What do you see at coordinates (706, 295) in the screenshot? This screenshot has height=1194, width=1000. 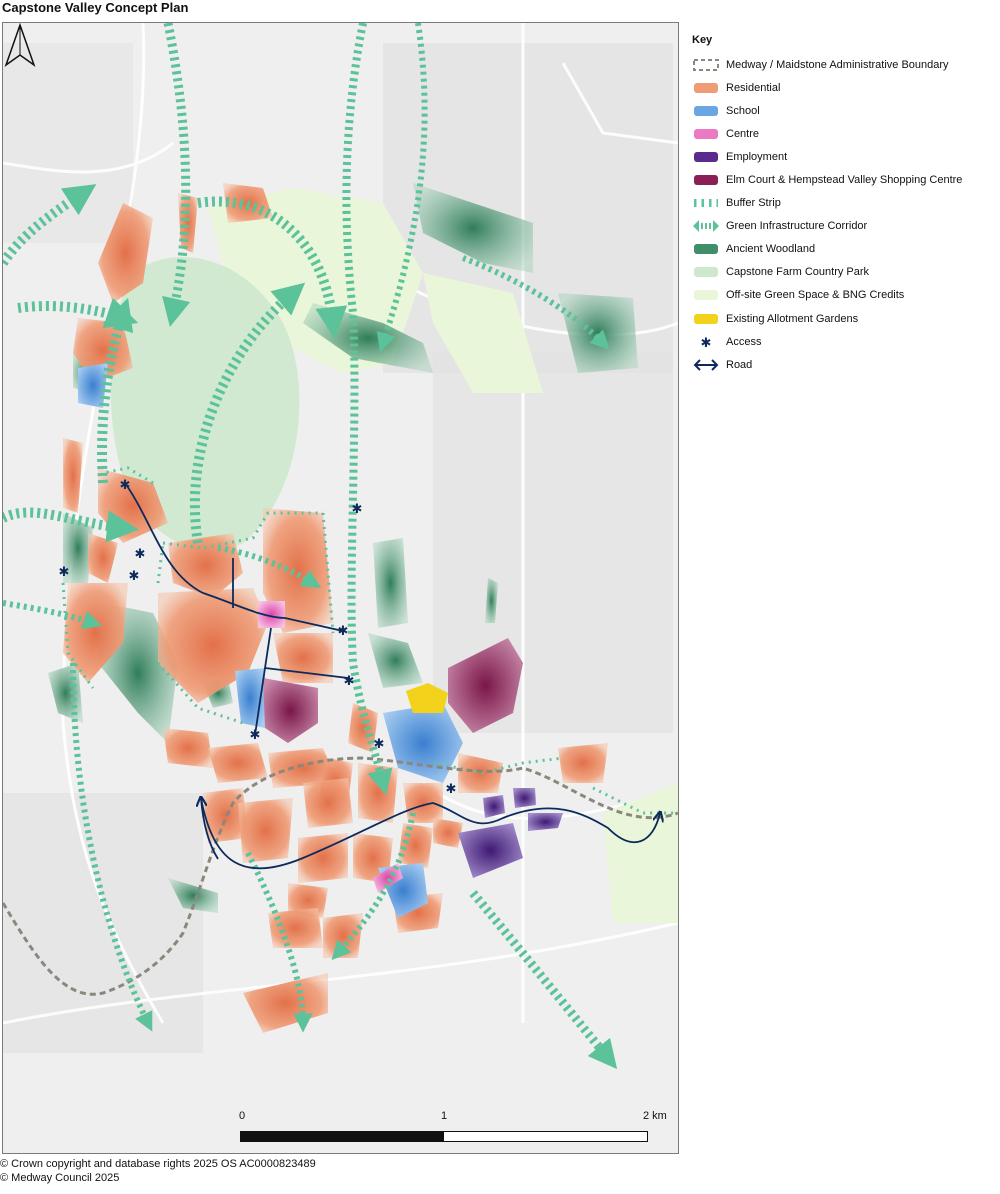 I see `offsite-green-swatch-icon` at bounding box center [706, 295].